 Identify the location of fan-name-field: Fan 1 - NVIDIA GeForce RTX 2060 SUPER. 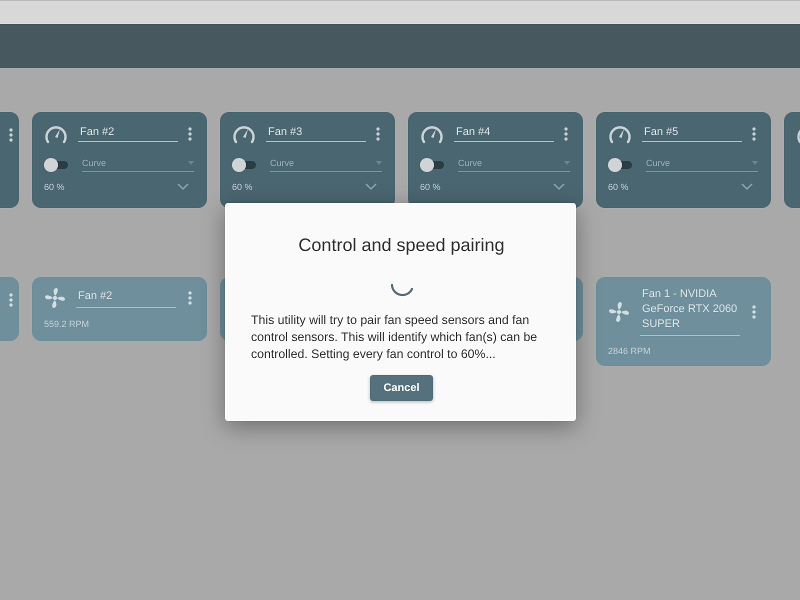
(690, 311).